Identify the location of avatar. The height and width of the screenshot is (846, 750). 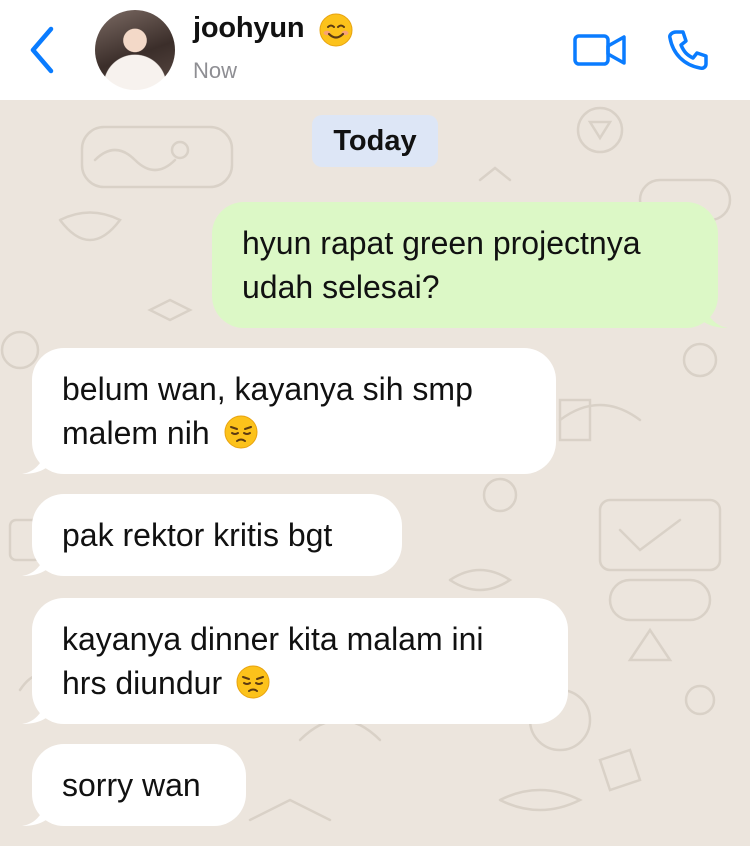
(135, 50).